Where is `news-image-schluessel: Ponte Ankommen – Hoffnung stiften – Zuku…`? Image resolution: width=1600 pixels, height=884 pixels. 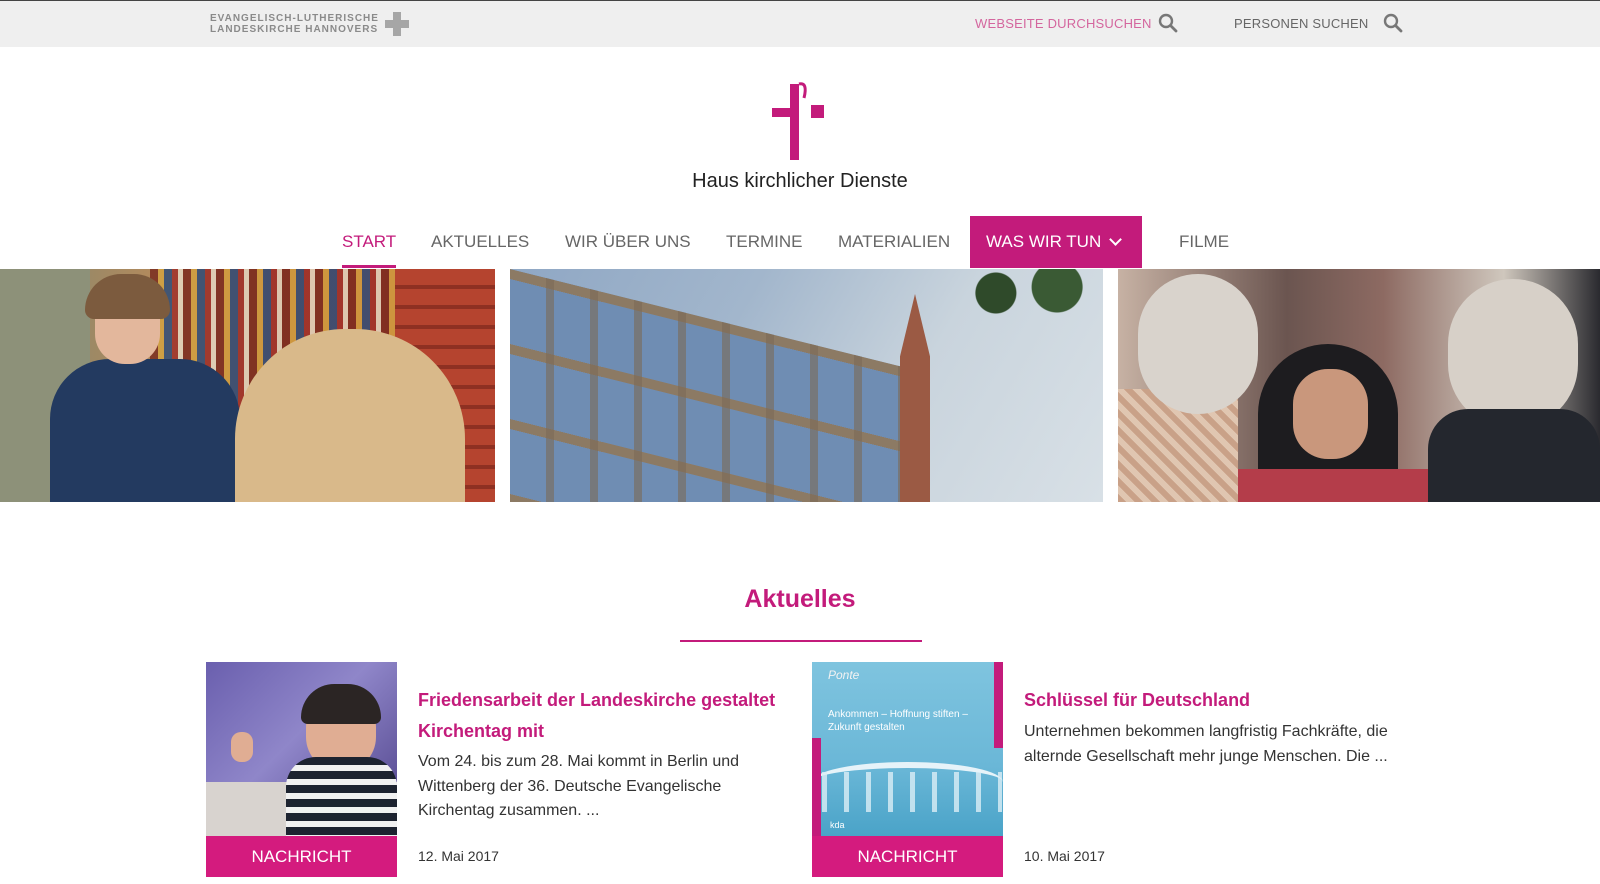 news-image-schluessel: Ponte Ankommen – Hoffnung stiften – Zuku… is located at coordinates (907, 749).